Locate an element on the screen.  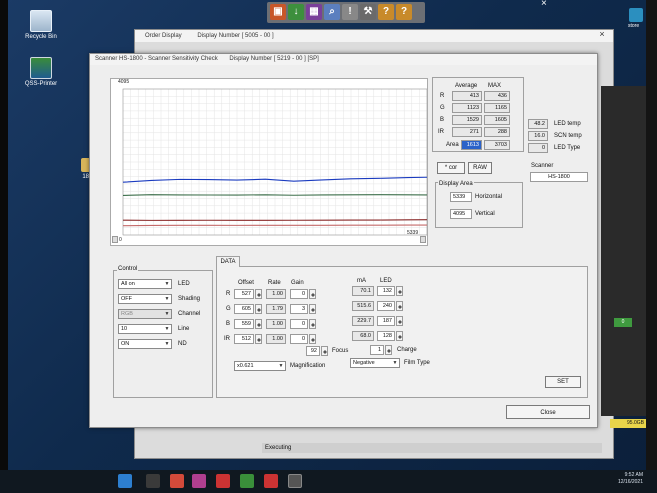
scroll-left-icon is located at coordinates (115, 239).